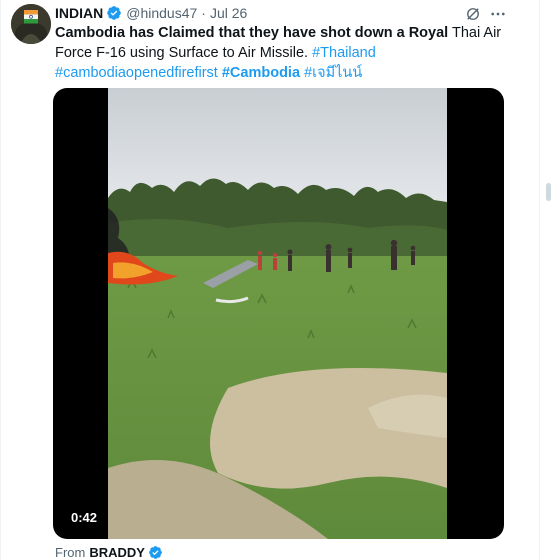  What do you see at coordinates (84, 517) in the screenshot?
I see `video-duration: 0:42` at bounding box center [84, 517].